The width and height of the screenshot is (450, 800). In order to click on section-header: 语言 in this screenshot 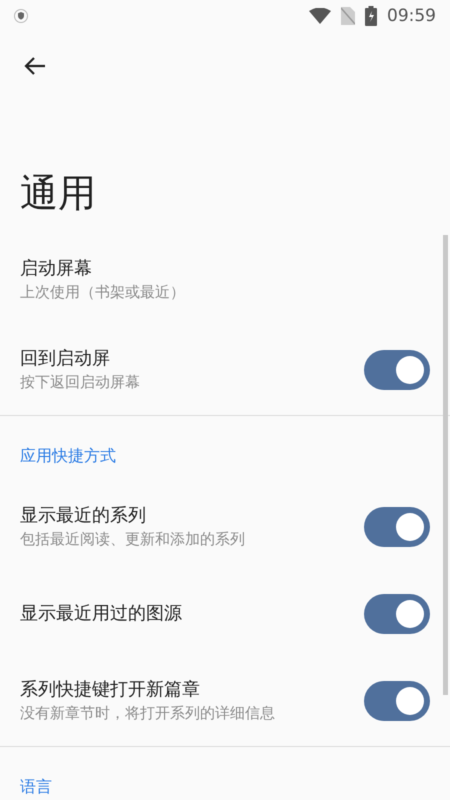, I will do `click(36, 787)`.